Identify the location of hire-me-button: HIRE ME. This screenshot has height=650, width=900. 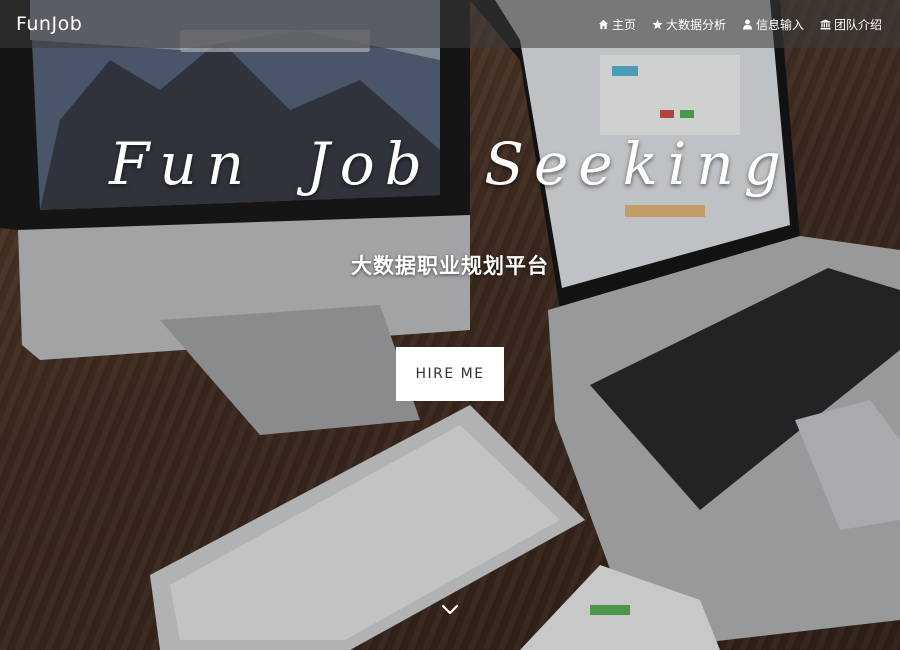
(450, 374).